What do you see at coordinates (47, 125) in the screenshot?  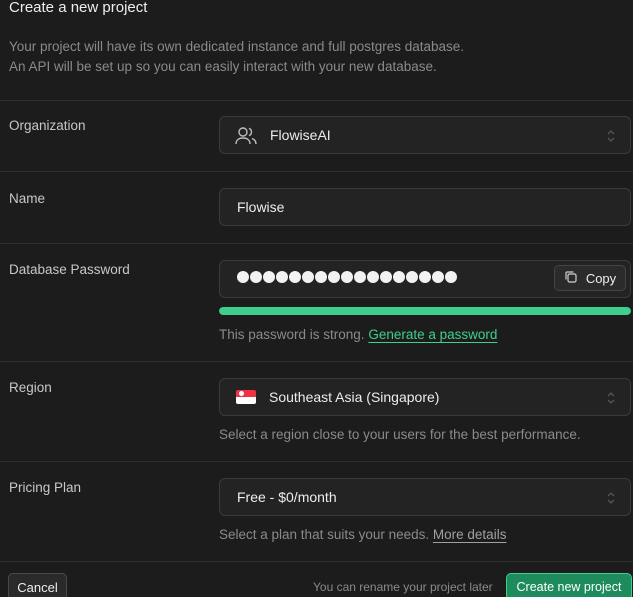 I see `organization-label: Organization` at bounding box center [47, 125].